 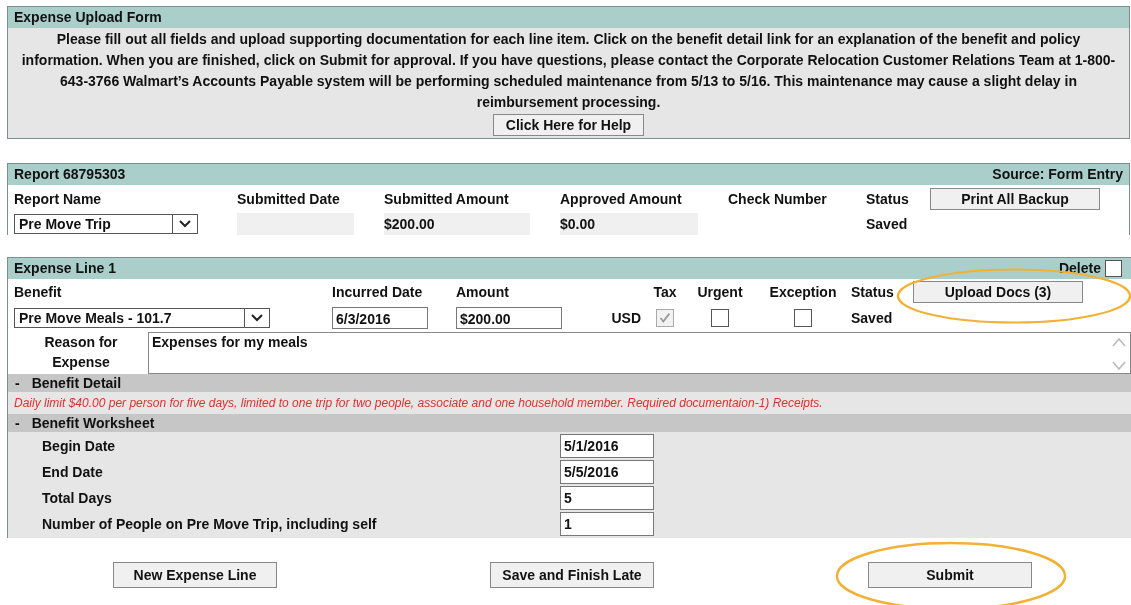 What do you see at coordinates (142, 318) in the screenshot?
I see `benefit-select: Pre Move Meals - 101.7` at bounding box center [142, 318].